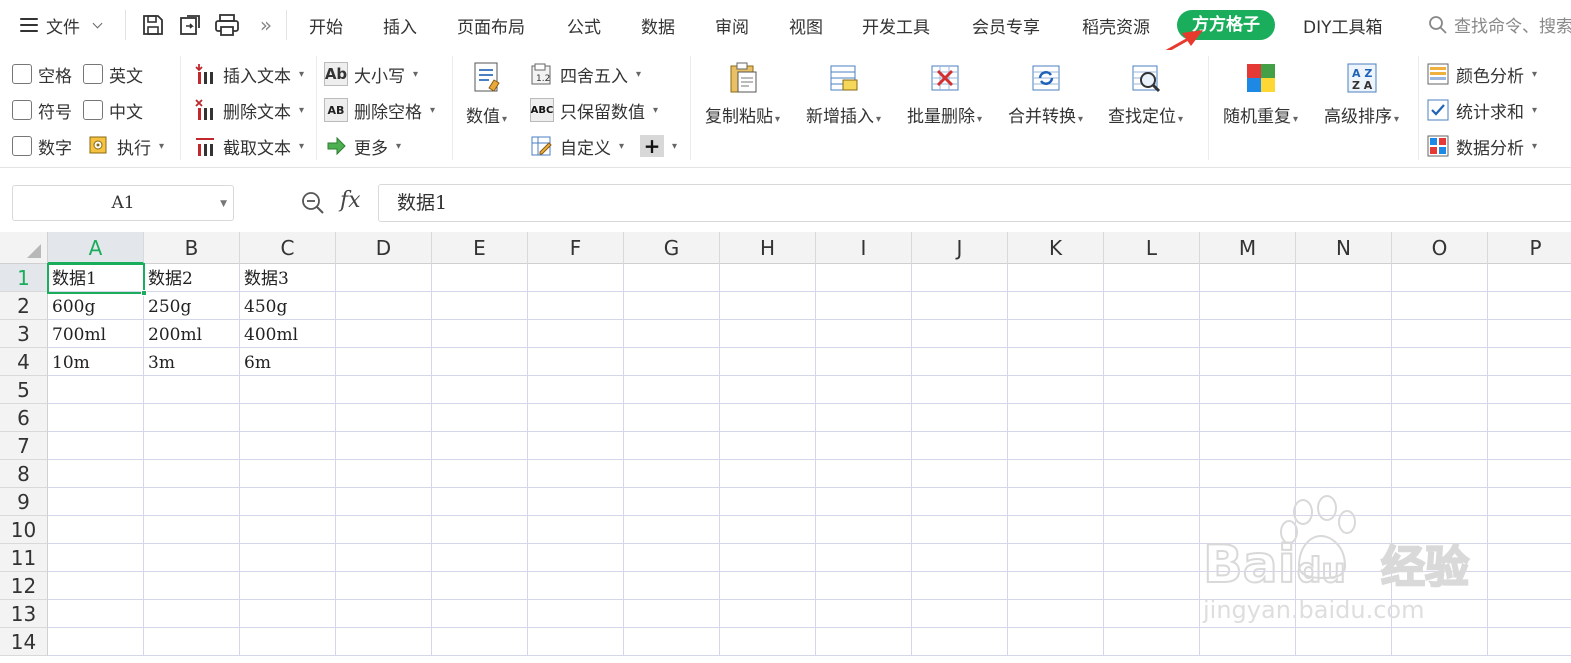 The image size is (1571, 663). I want to click on cell-b4: 3m, so click(192, 362).